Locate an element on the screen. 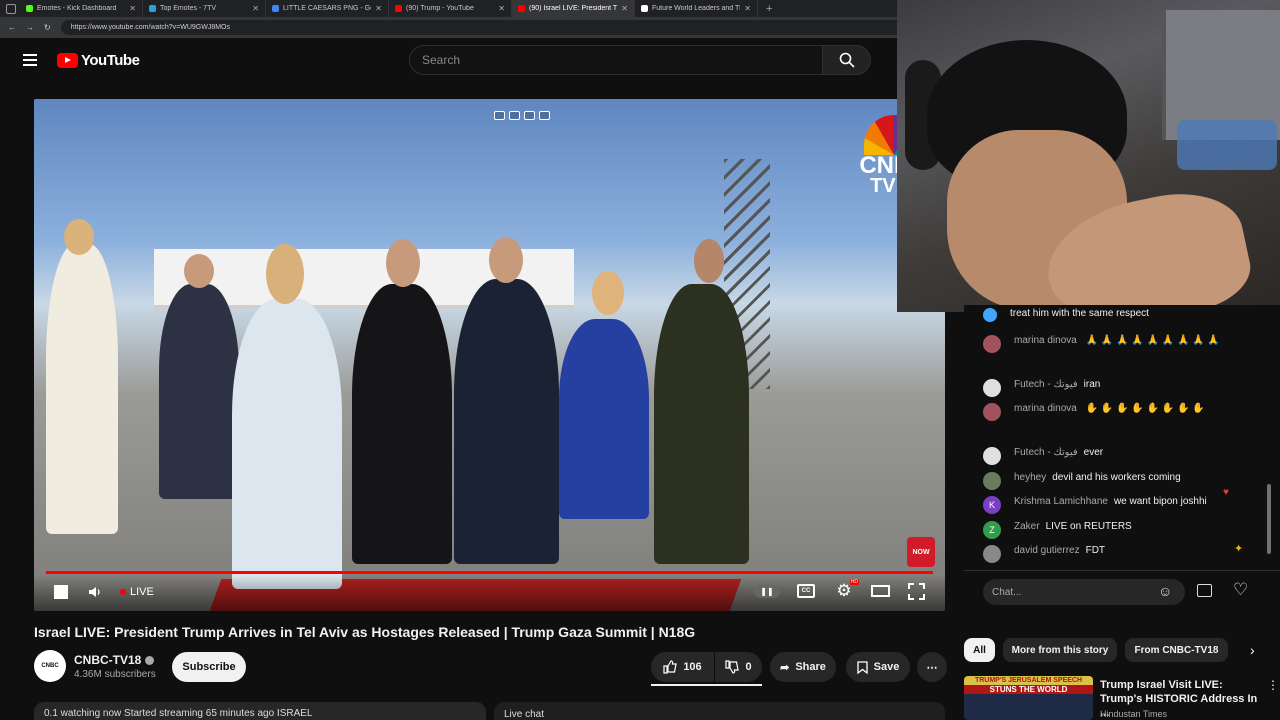 The width and height of the screenshot is (1280, 720). dislike-count: 0 is located at coordinates (748, 667).